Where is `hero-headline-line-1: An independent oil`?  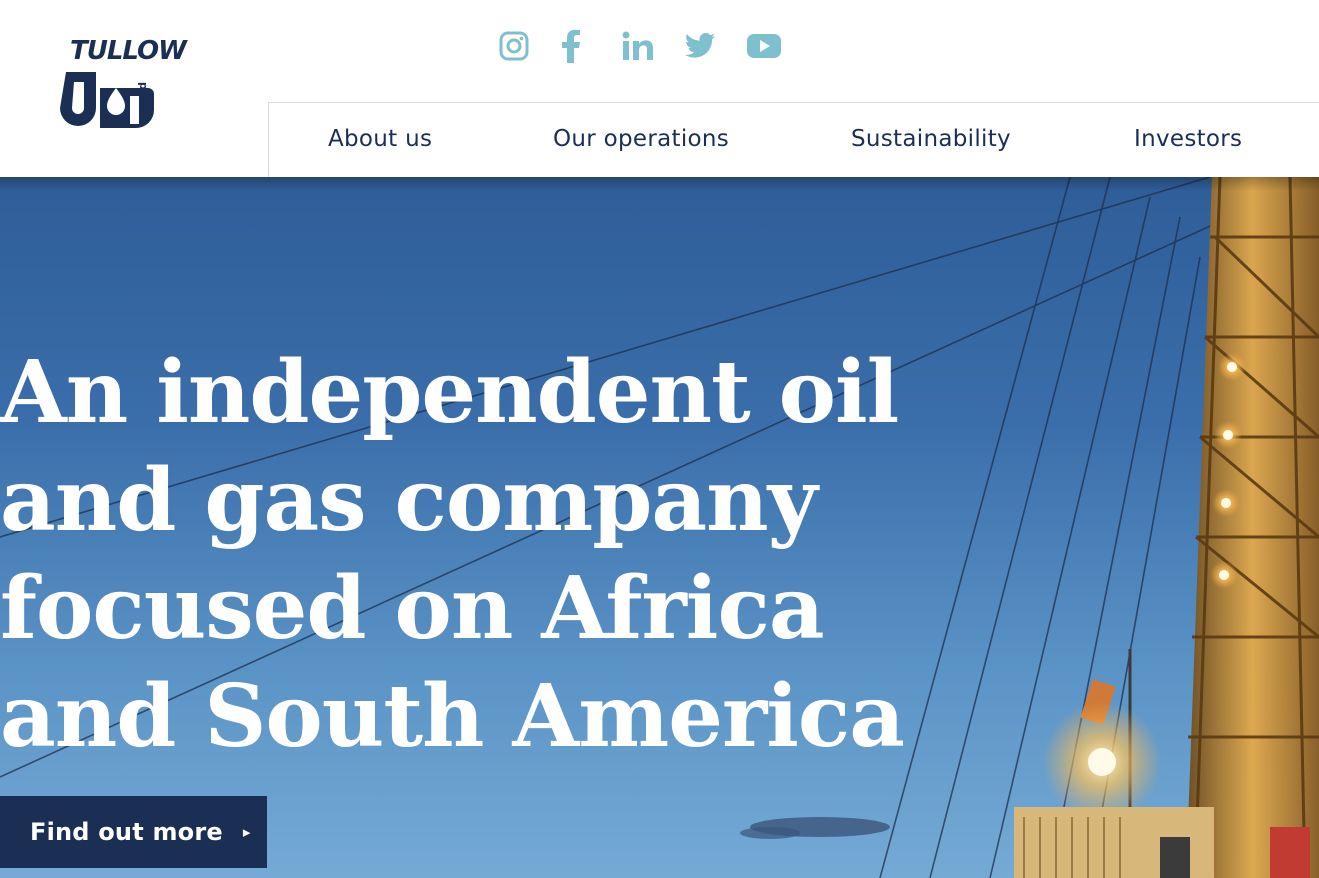 hero-headline-line-1: An independent oil is located at coordinates (449, 392).